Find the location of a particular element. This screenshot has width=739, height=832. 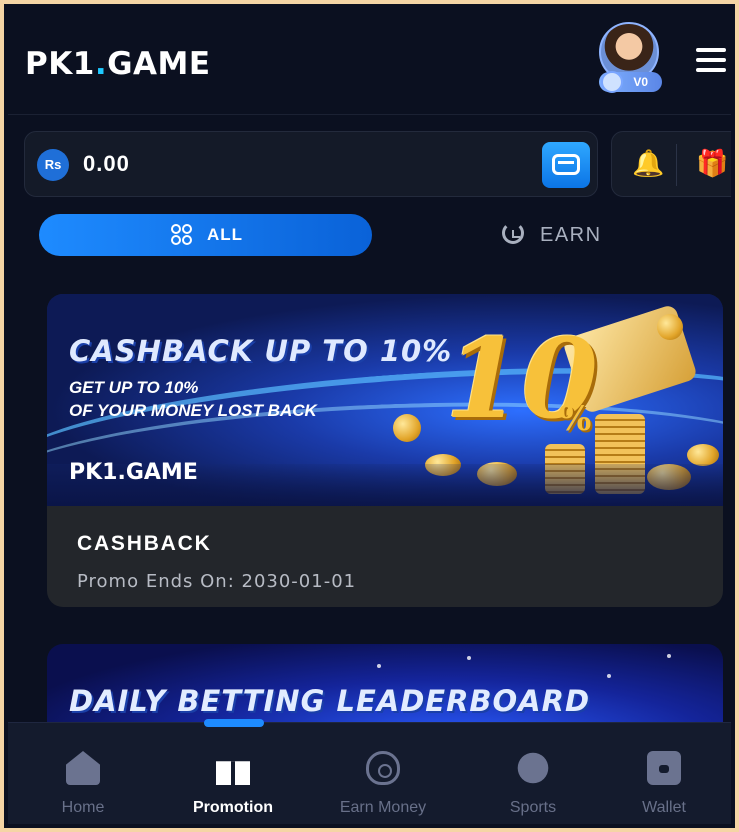

nav-sports: Sports is located at coordinates (533, 773).